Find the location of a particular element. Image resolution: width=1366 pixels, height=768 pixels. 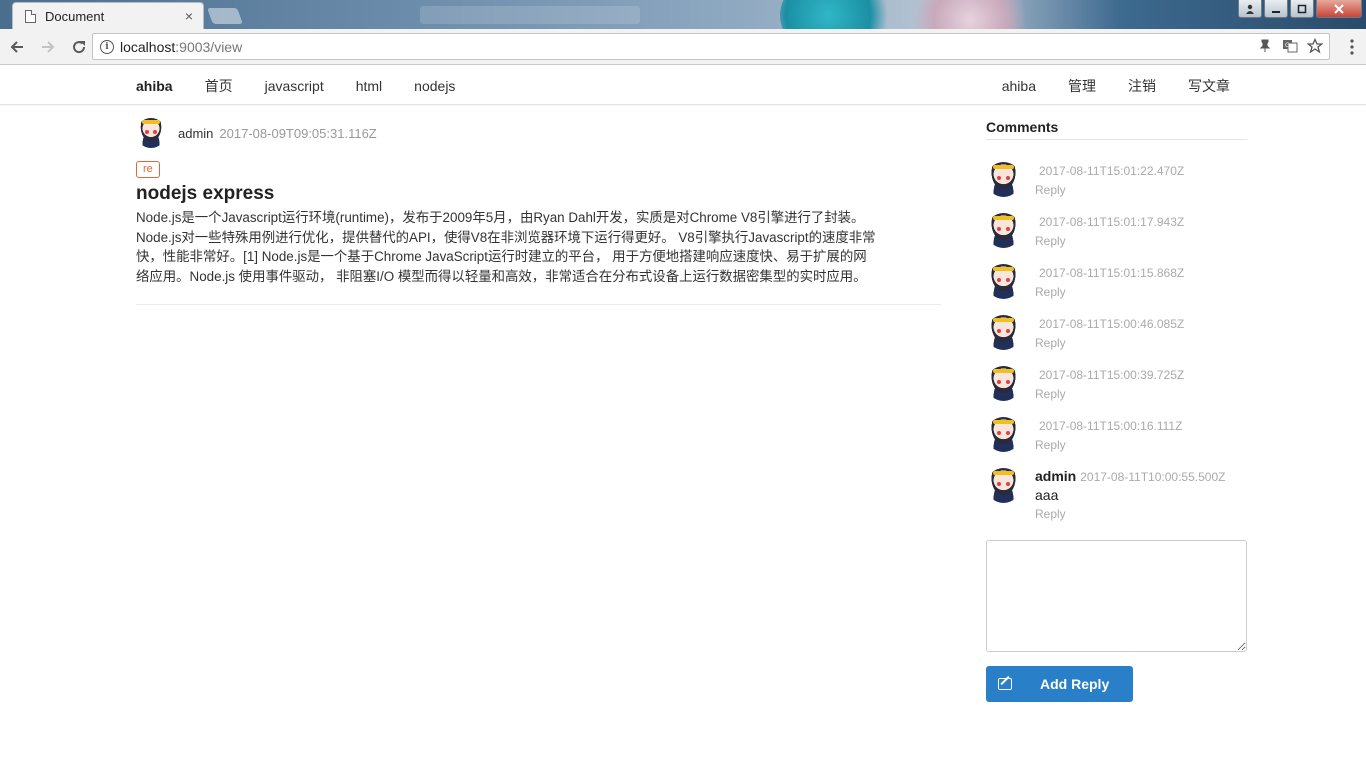

comment-item: 2017-08-11T15:00:39.725Z Reply is located at coordinates (1116, 372).